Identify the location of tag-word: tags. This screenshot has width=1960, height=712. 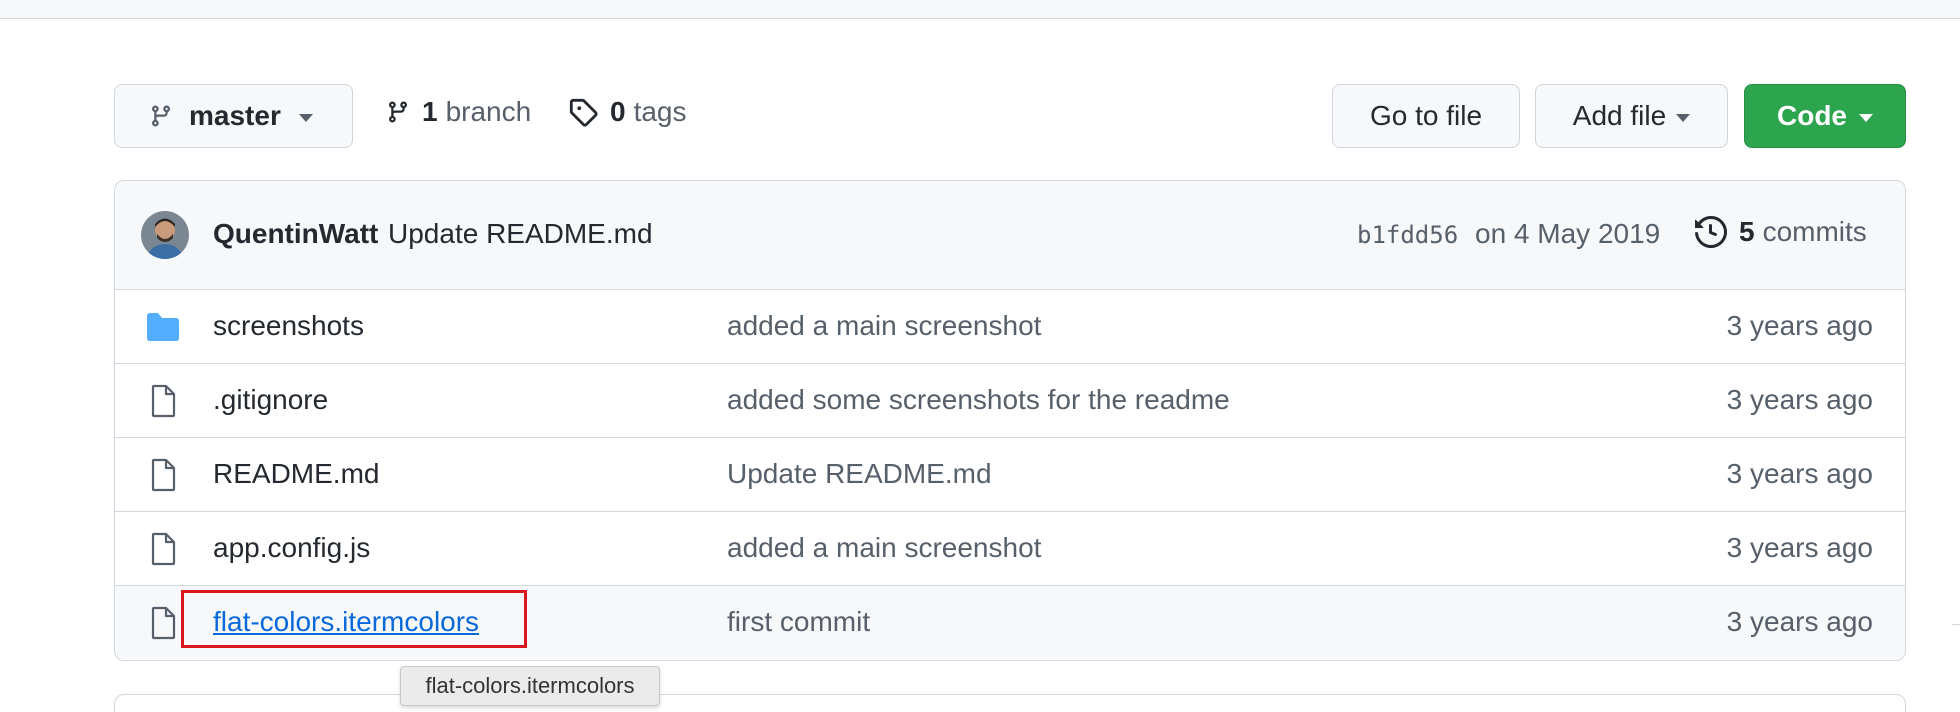
(660, 111).